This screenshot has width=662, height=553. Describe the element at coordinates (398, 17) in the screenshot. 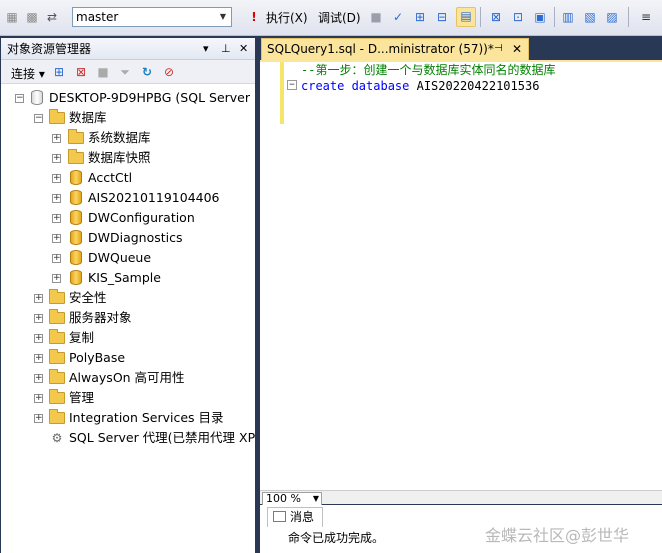

I see `parse-check-icon: ✓` at that location.